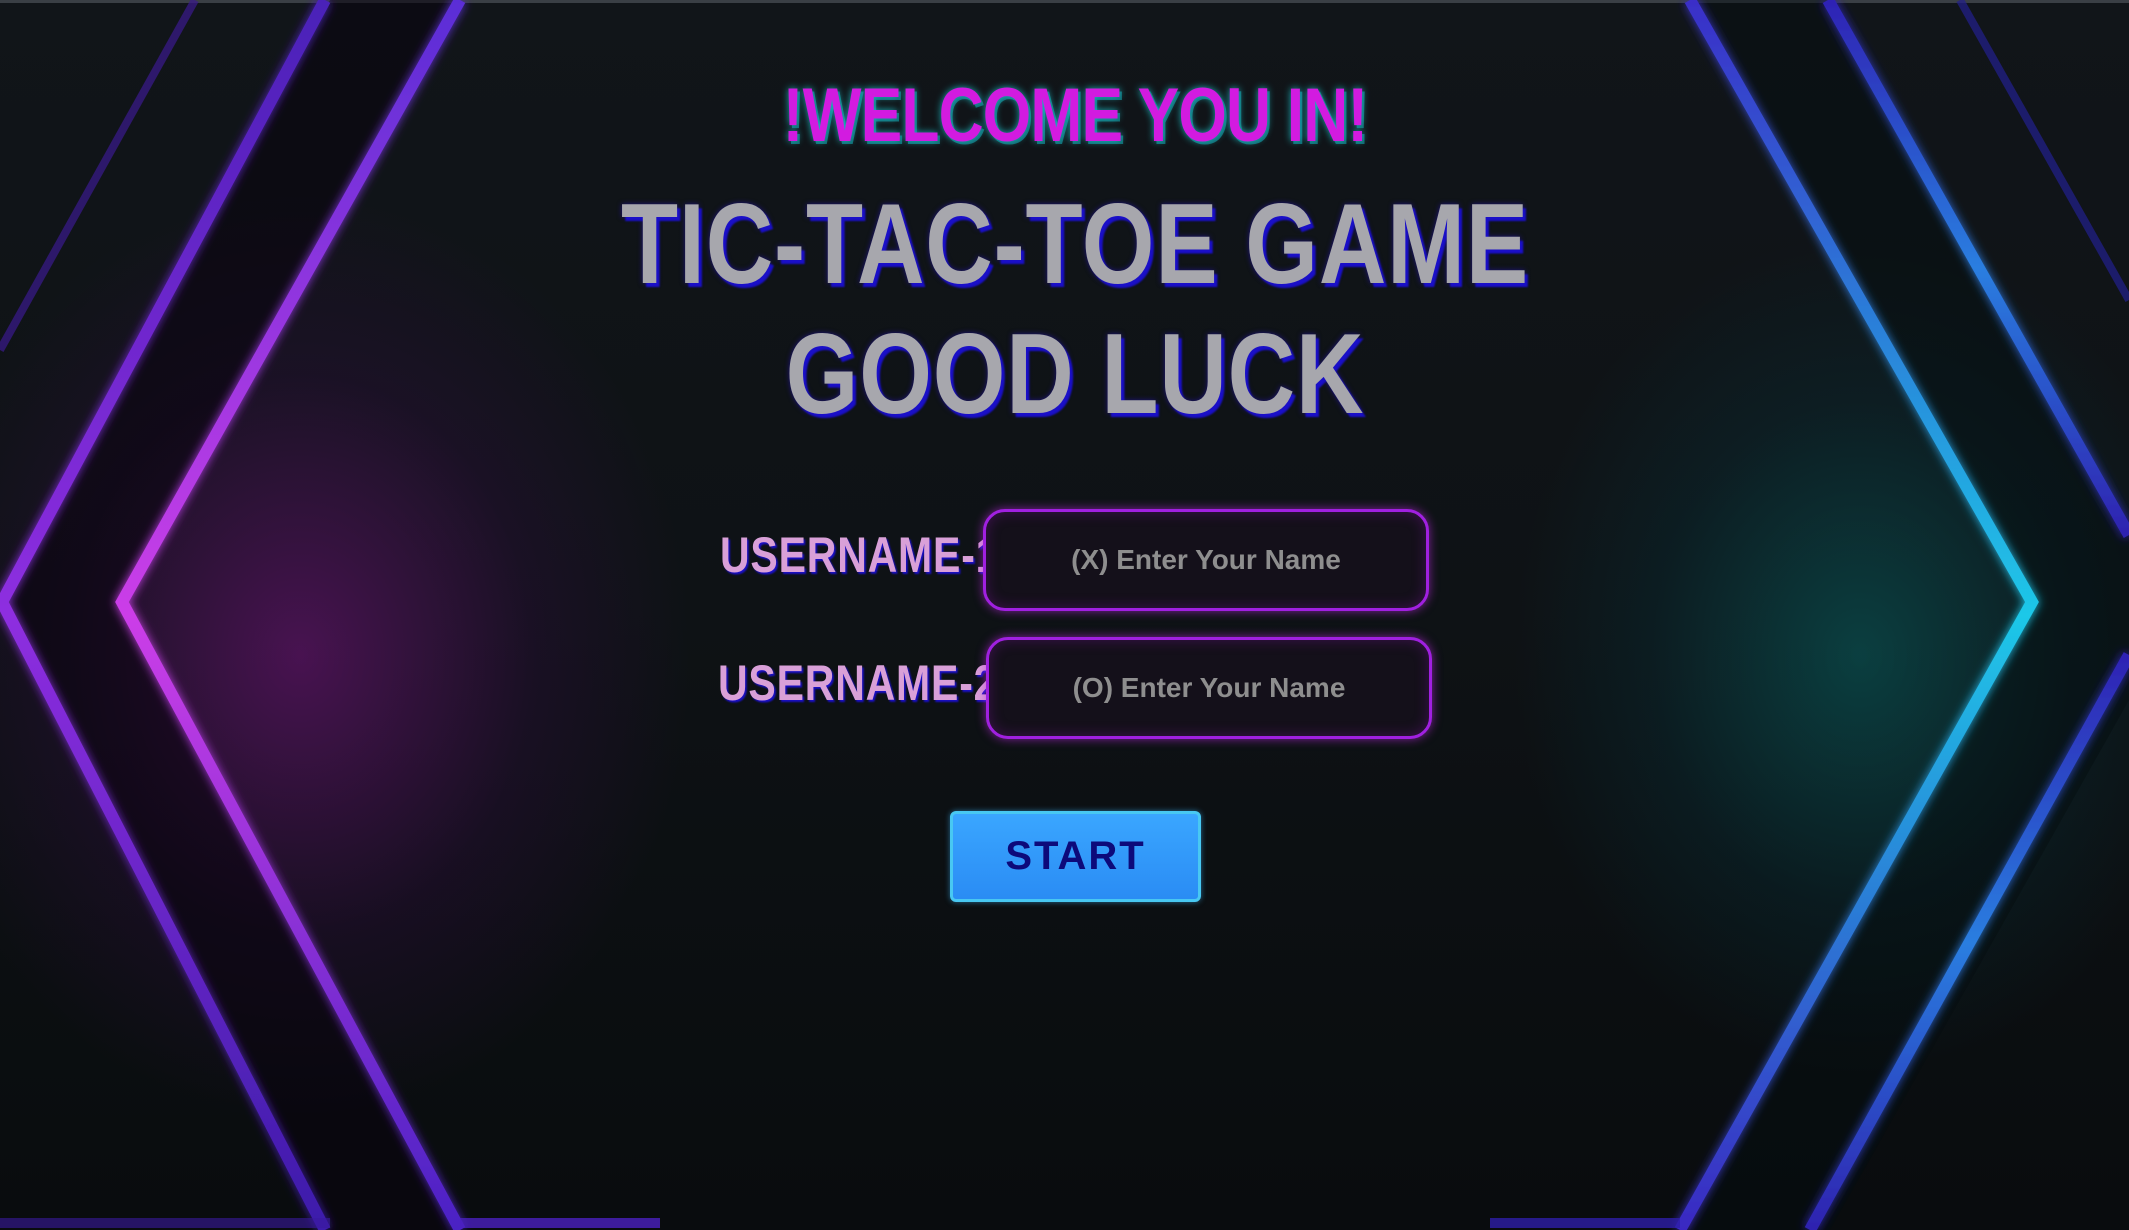 The height and width of the screenshot is (1230, 2129). What do you see at coordinates (1209, 688) in the screenshot?
I see `username-2-input` at bounding box center [1209, 688].